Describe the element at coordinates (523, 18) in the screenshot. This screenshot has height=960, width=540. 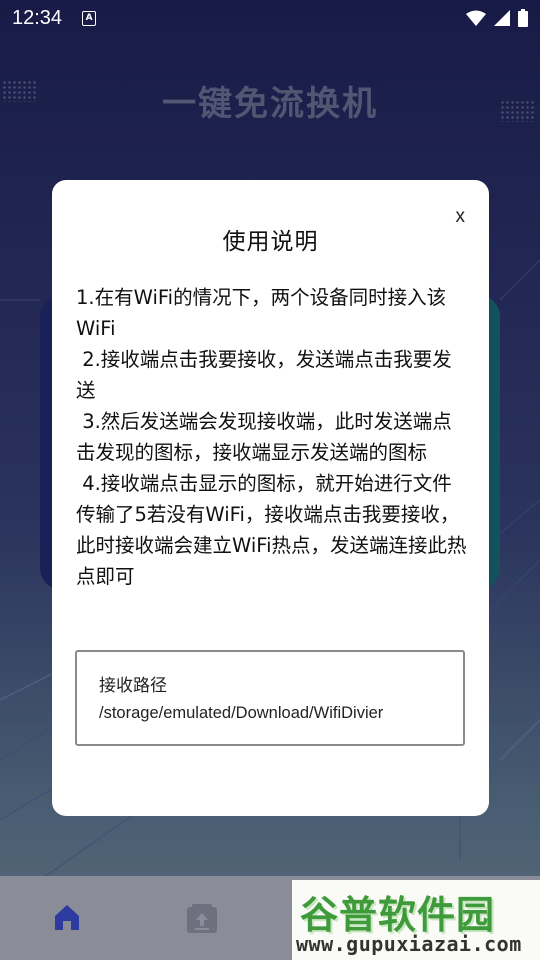
I see `battery-icon` at that location.